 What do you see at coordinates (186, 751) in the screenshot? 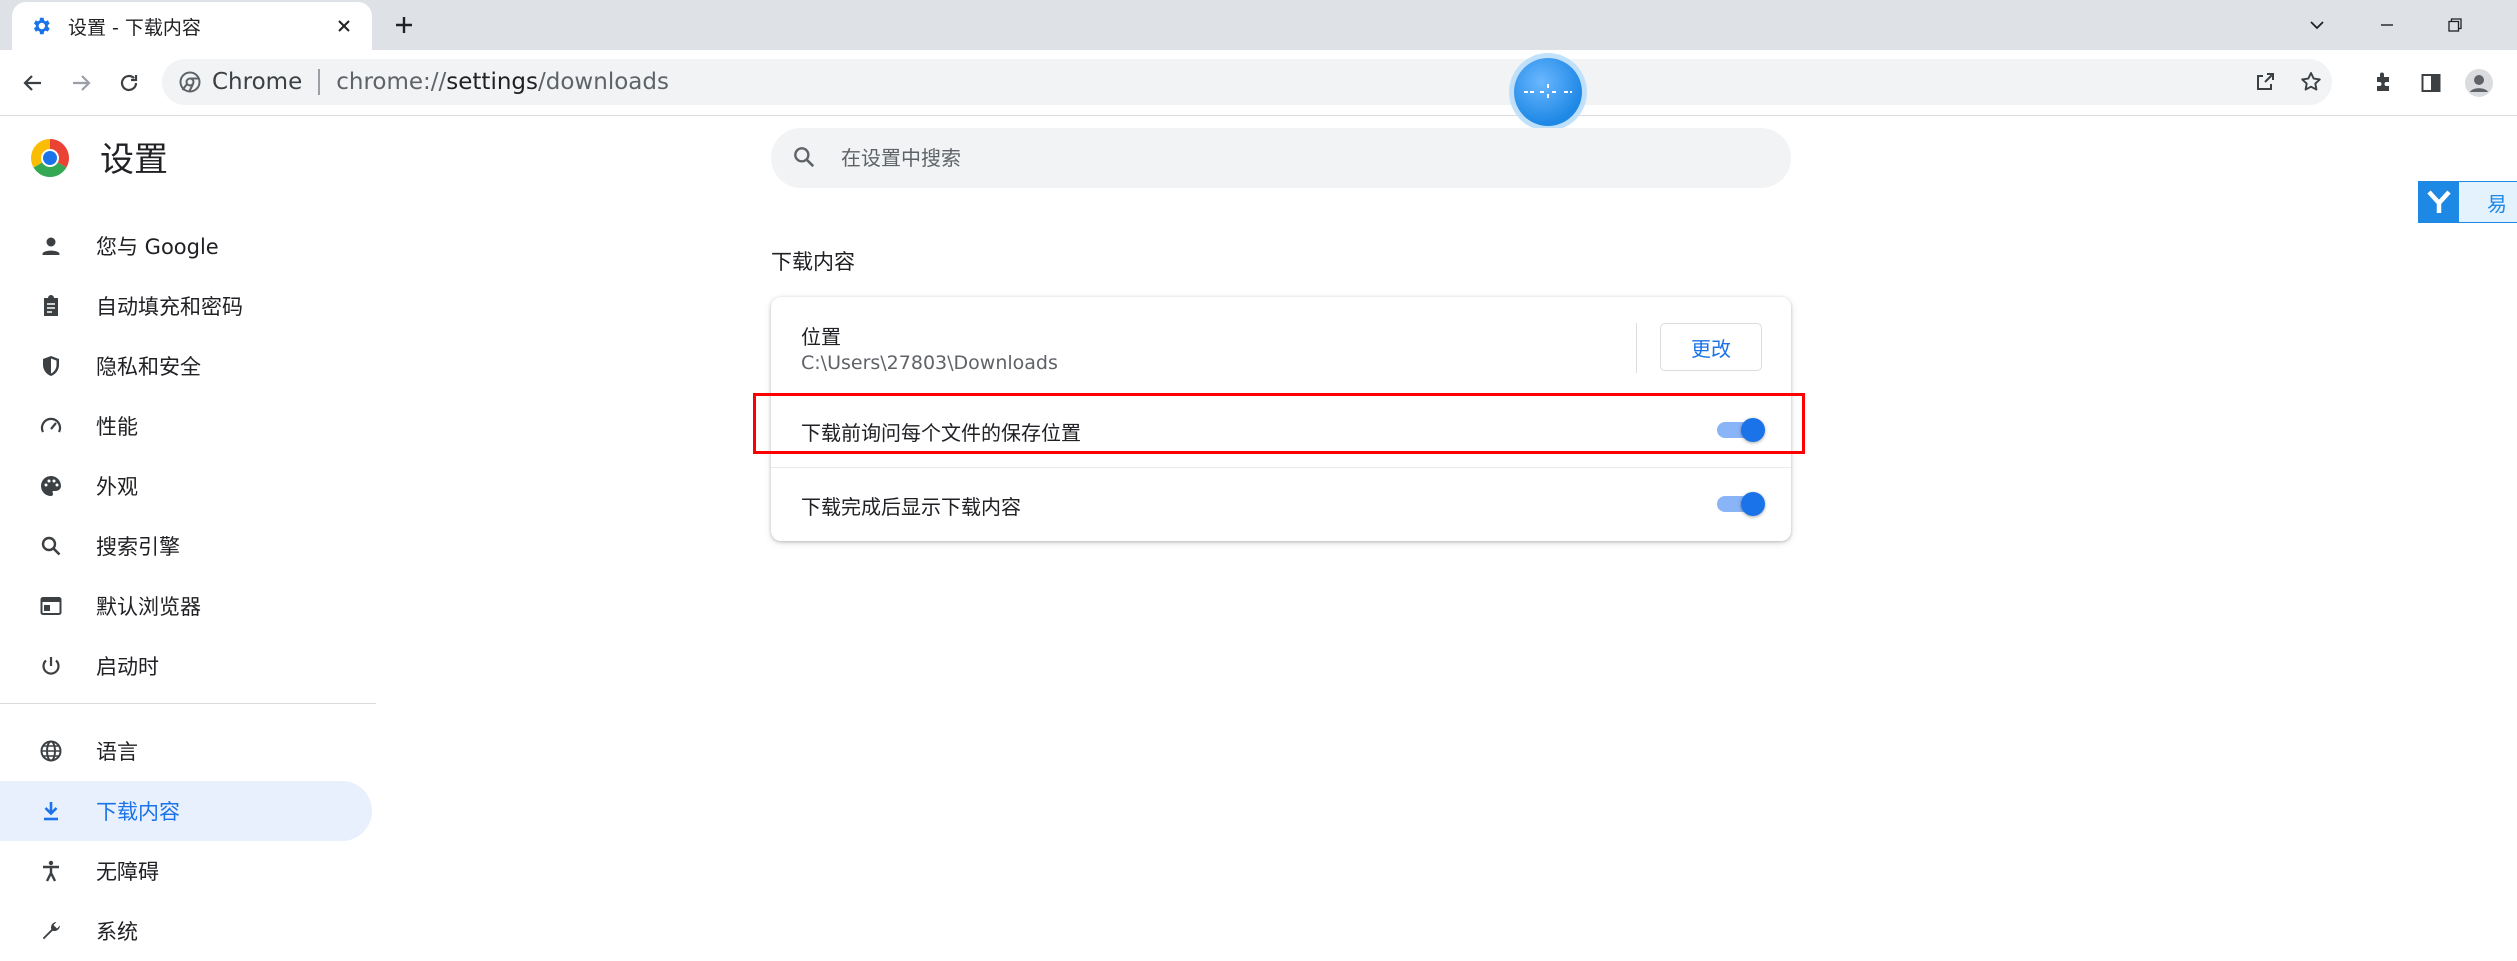
I see `sidebar-item-languages: 语言` at bounding box center [186, 751].